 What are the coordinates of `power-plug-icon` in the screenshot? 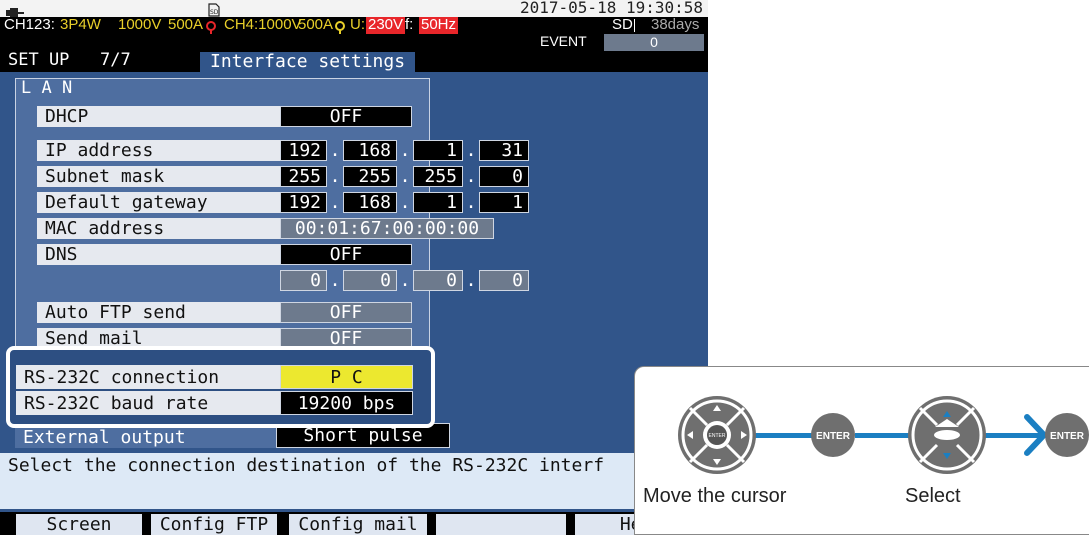 It's located at (15, 10).